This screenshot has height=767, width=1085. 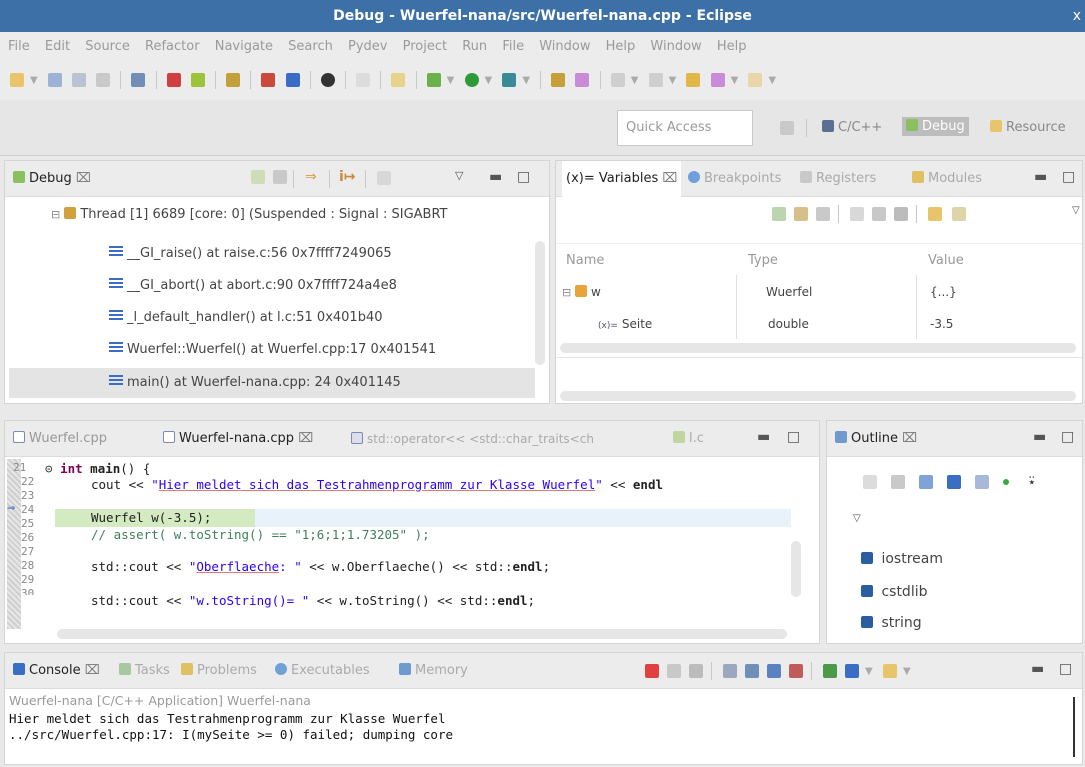 What do you see at coordinates (246, 317) in the screenshot?
I see `stack-frame: _l_default_handler() at l.c:51 0x401b40` at bounding box center [246, 317].